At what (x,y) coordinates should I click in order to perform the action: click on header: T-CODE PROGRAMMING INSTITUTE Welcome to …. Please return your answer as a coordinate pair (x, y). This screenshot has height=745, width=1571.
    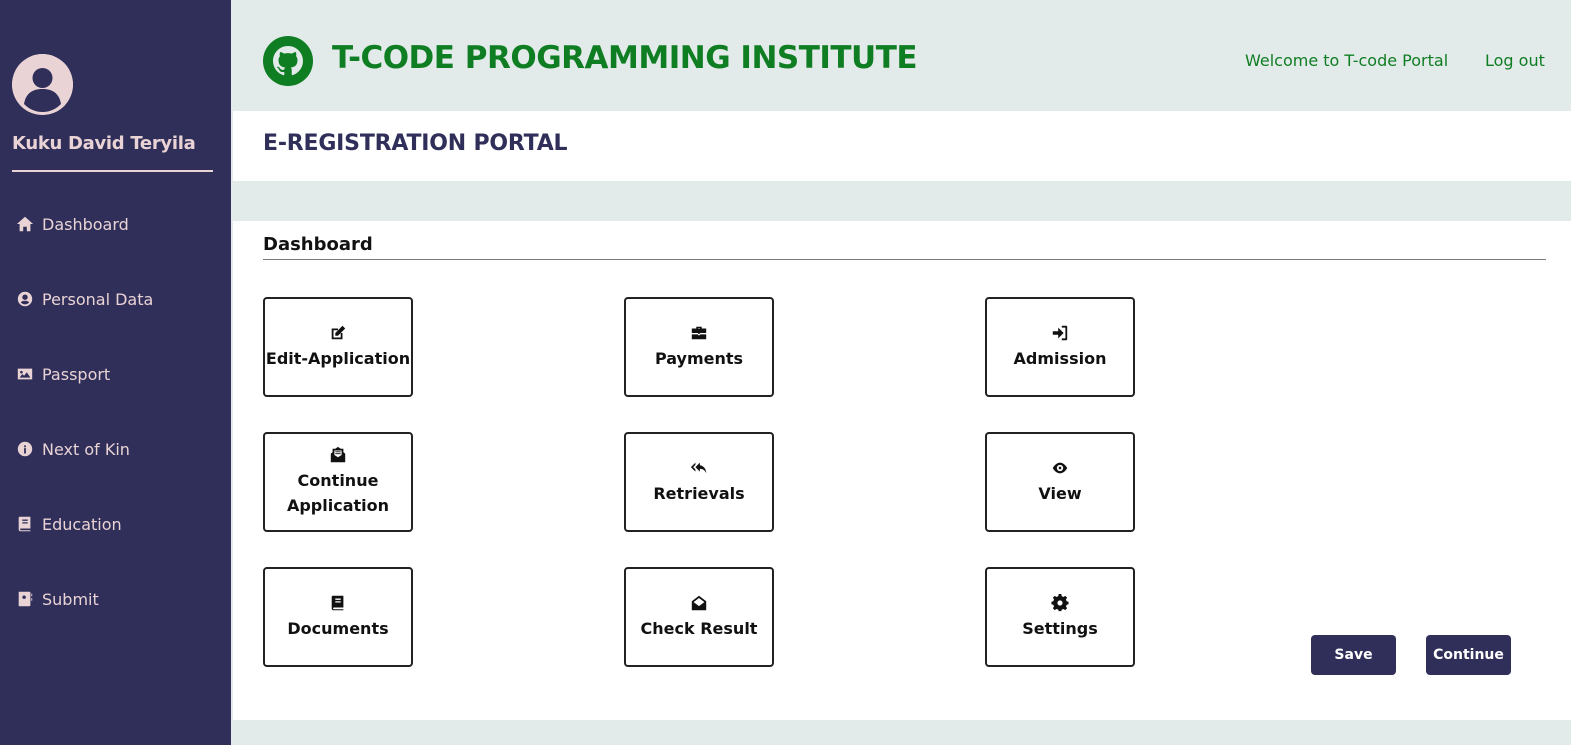
    Looking at the image, I should click on (902, 55).